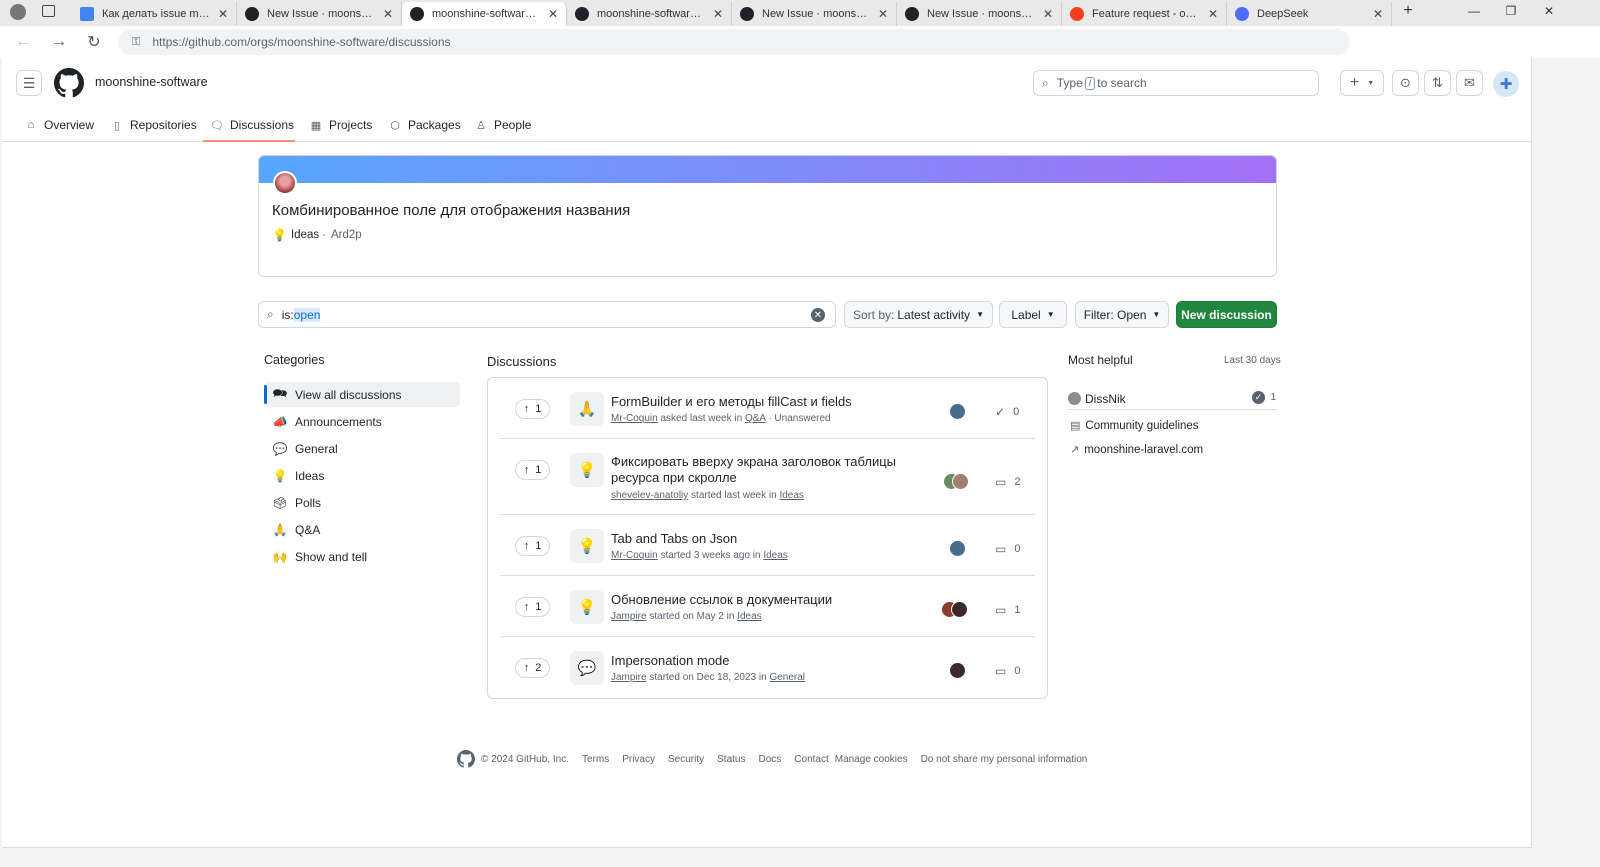 Image resolution: width=1600 pixels, height=867 pixels. Describe the element at coordinates (649, 14) in the screenshot. I see `browser-tab: moonshine-software · Dis ✕` at that location.